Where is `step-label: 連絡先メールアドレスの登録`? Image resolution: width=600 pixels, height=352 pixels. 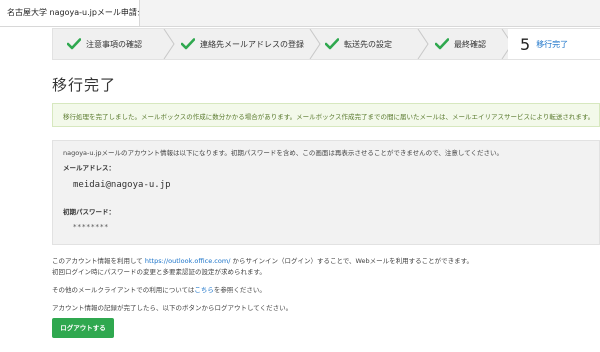 step-label: 連絡先メールアドレスの登録 is located at coordinates (252, 44).